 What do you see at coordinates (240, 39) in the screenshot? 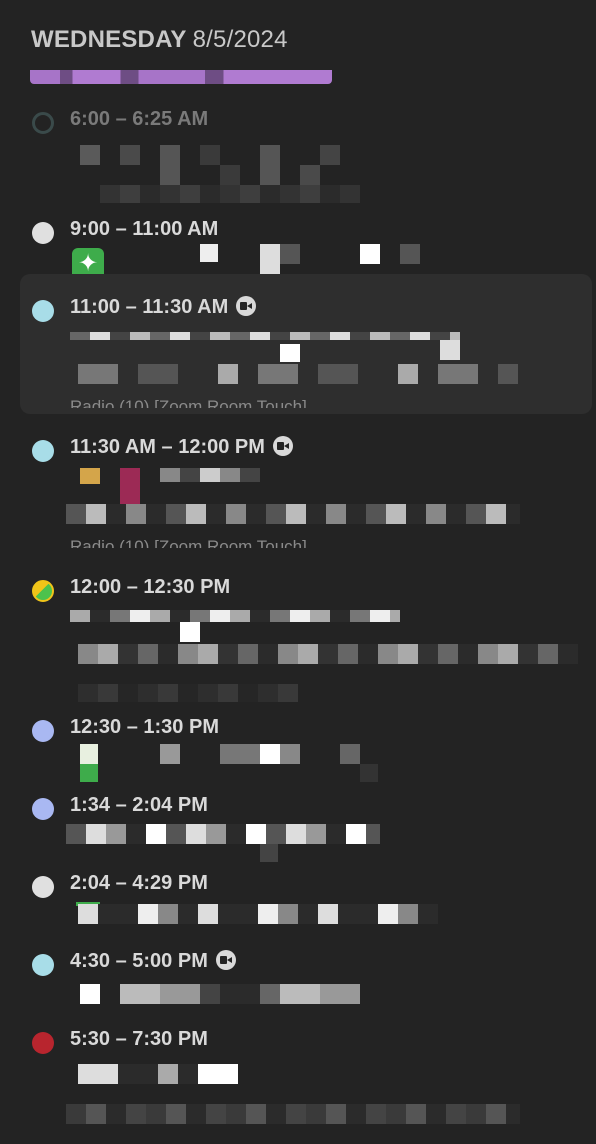
I see `date-label: 8/5/2024` at bounding box center [240, 39].